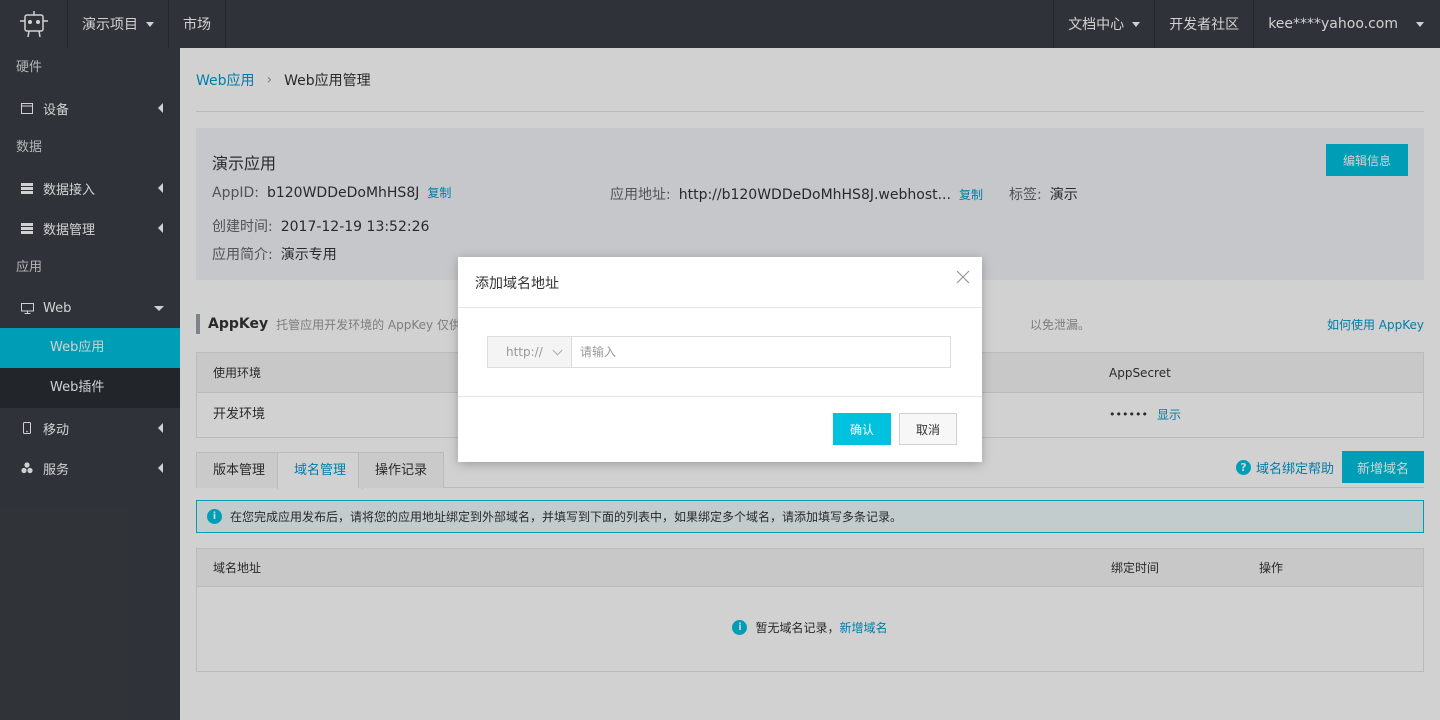  I want to click on domain-input, so click(761, 352).